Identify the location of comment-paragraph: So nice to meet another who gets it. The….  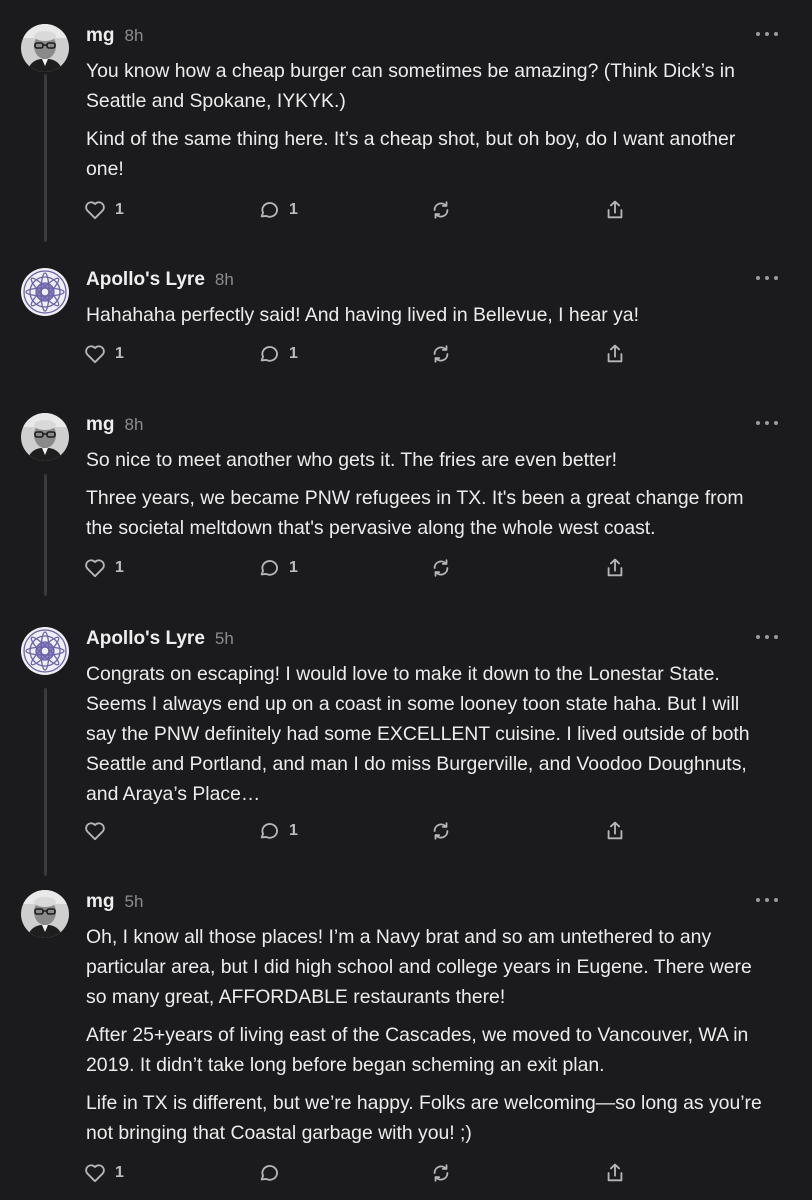
(352, 460).